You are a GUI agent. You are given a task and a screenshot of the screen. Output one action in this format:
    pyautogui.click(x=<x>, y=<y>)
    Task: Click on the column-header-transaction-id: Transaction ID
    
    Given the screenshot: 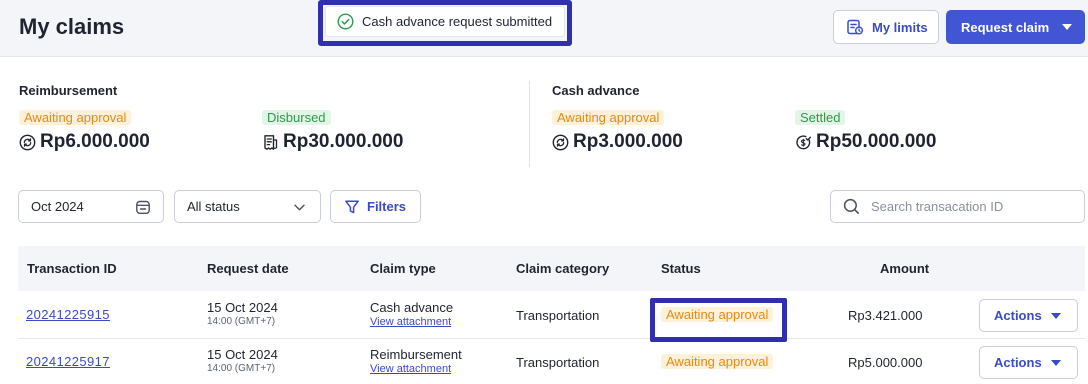 What is the action you would take?
    pyautogui.click(x=72, y=268)
    